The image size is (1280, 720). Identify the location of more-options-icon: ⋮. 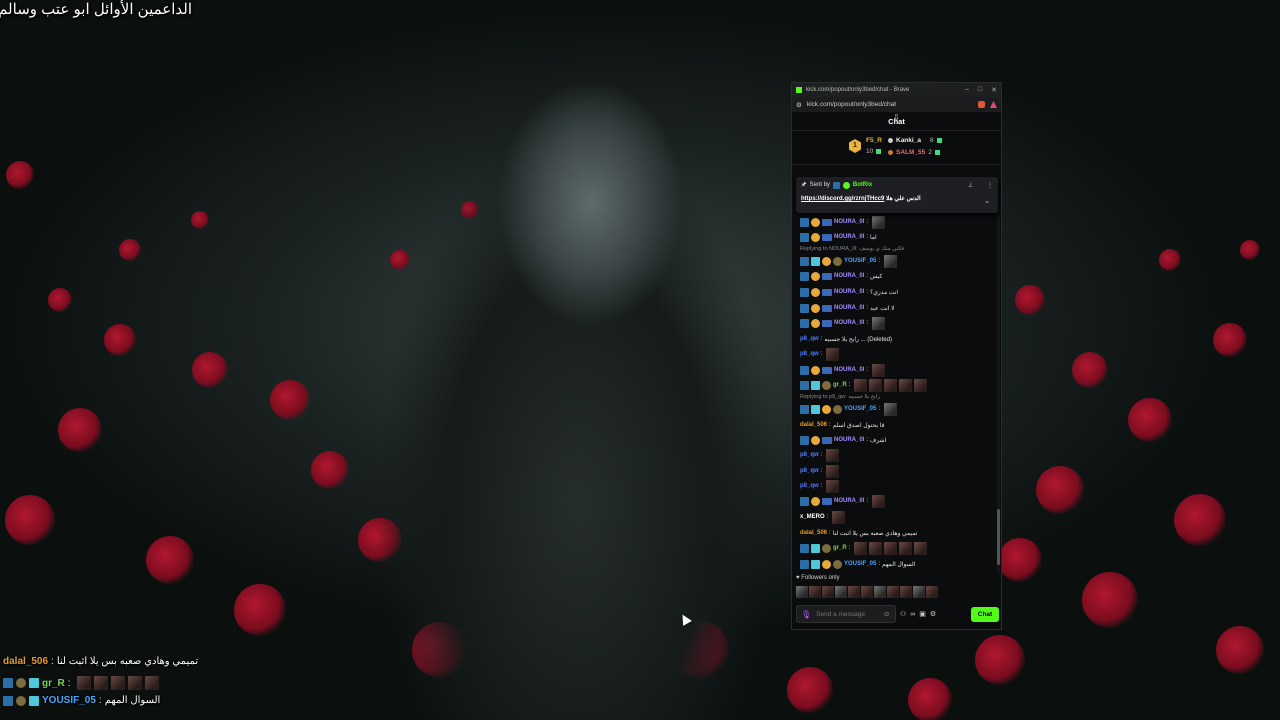
(990, 185).